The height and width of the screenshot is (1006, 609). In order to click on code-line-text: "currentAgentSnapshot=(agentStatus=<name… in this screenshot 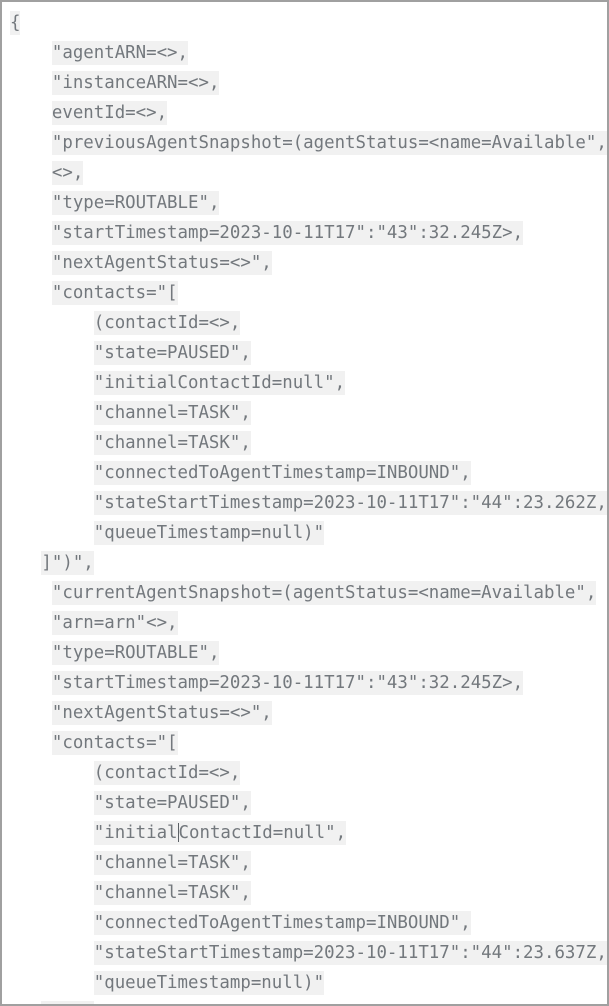, I will do `click(324, 593)`.